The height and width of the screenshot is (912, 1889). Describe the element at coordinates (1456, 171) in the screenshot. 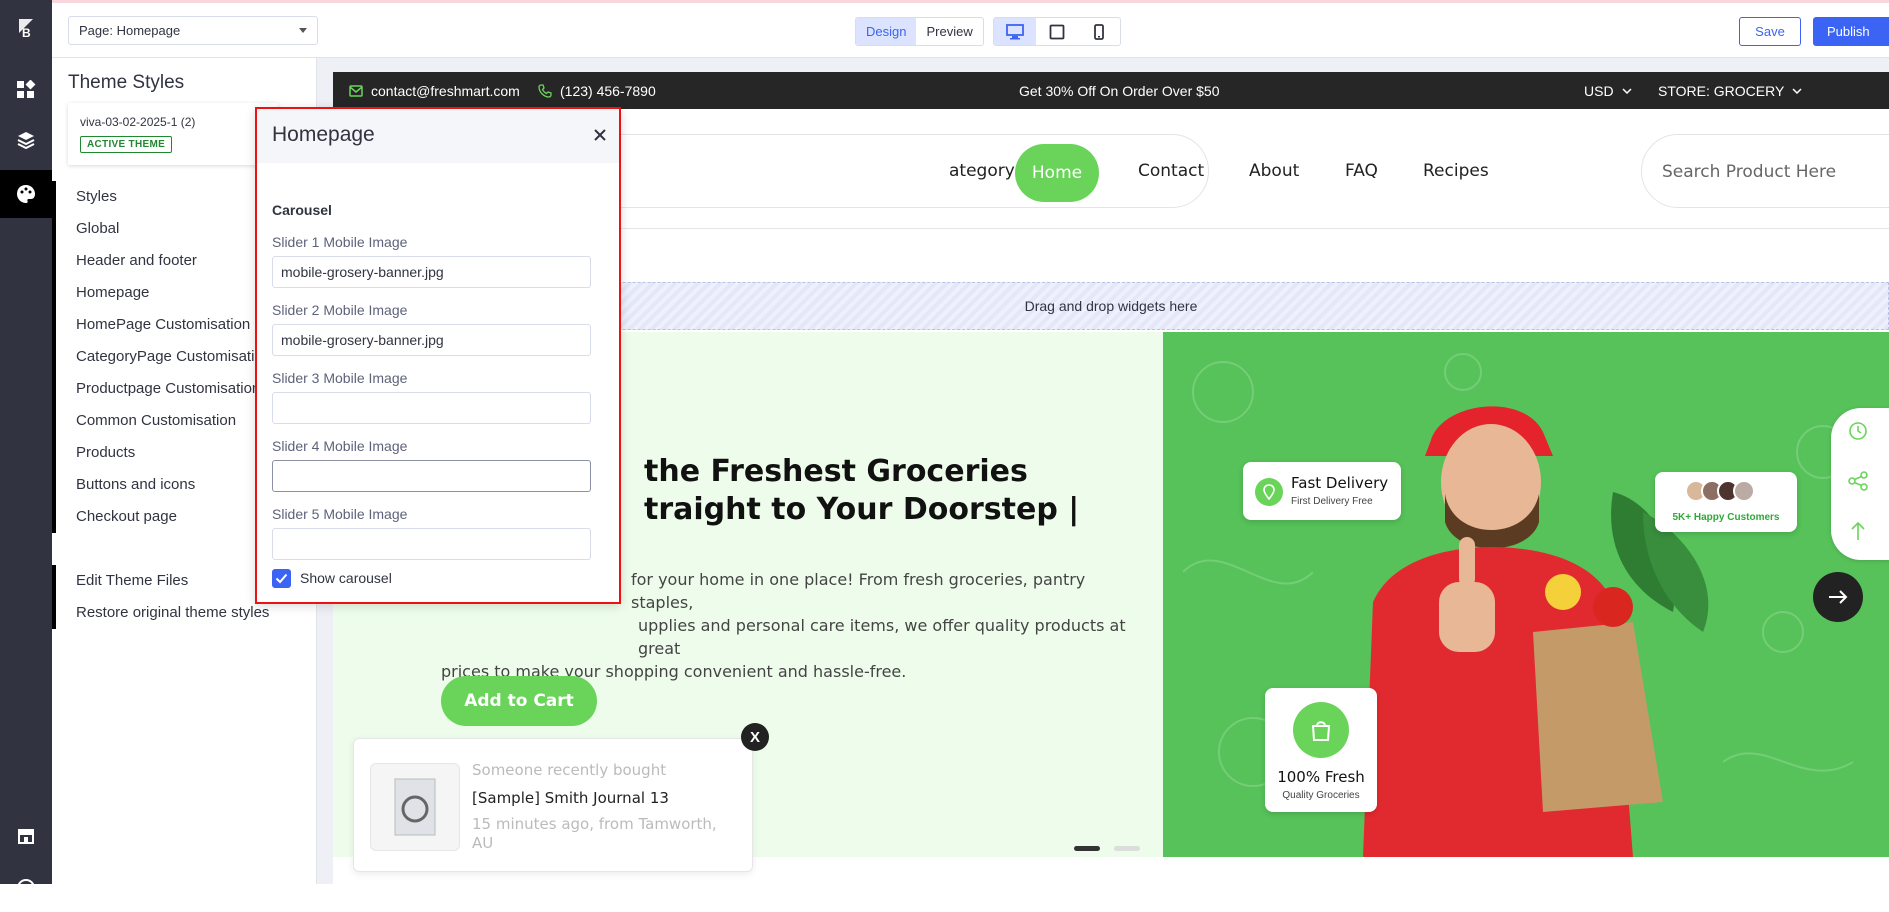

I see `nav-recipes: Recipes` at that location.